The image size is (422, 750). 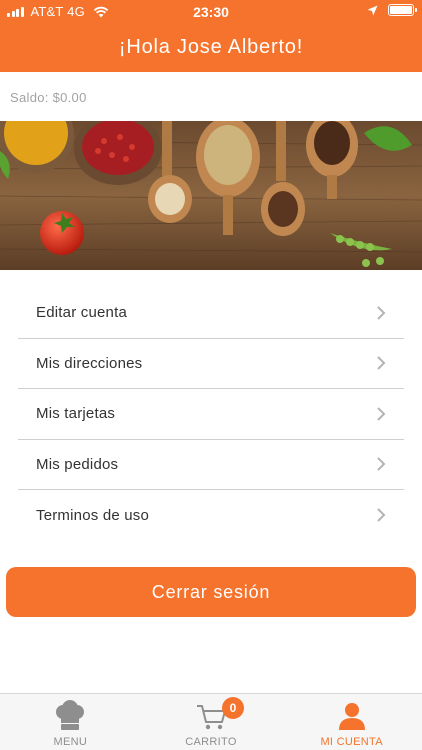 I want to click on tab-label: CARRITO, so click(x=211, y=742).